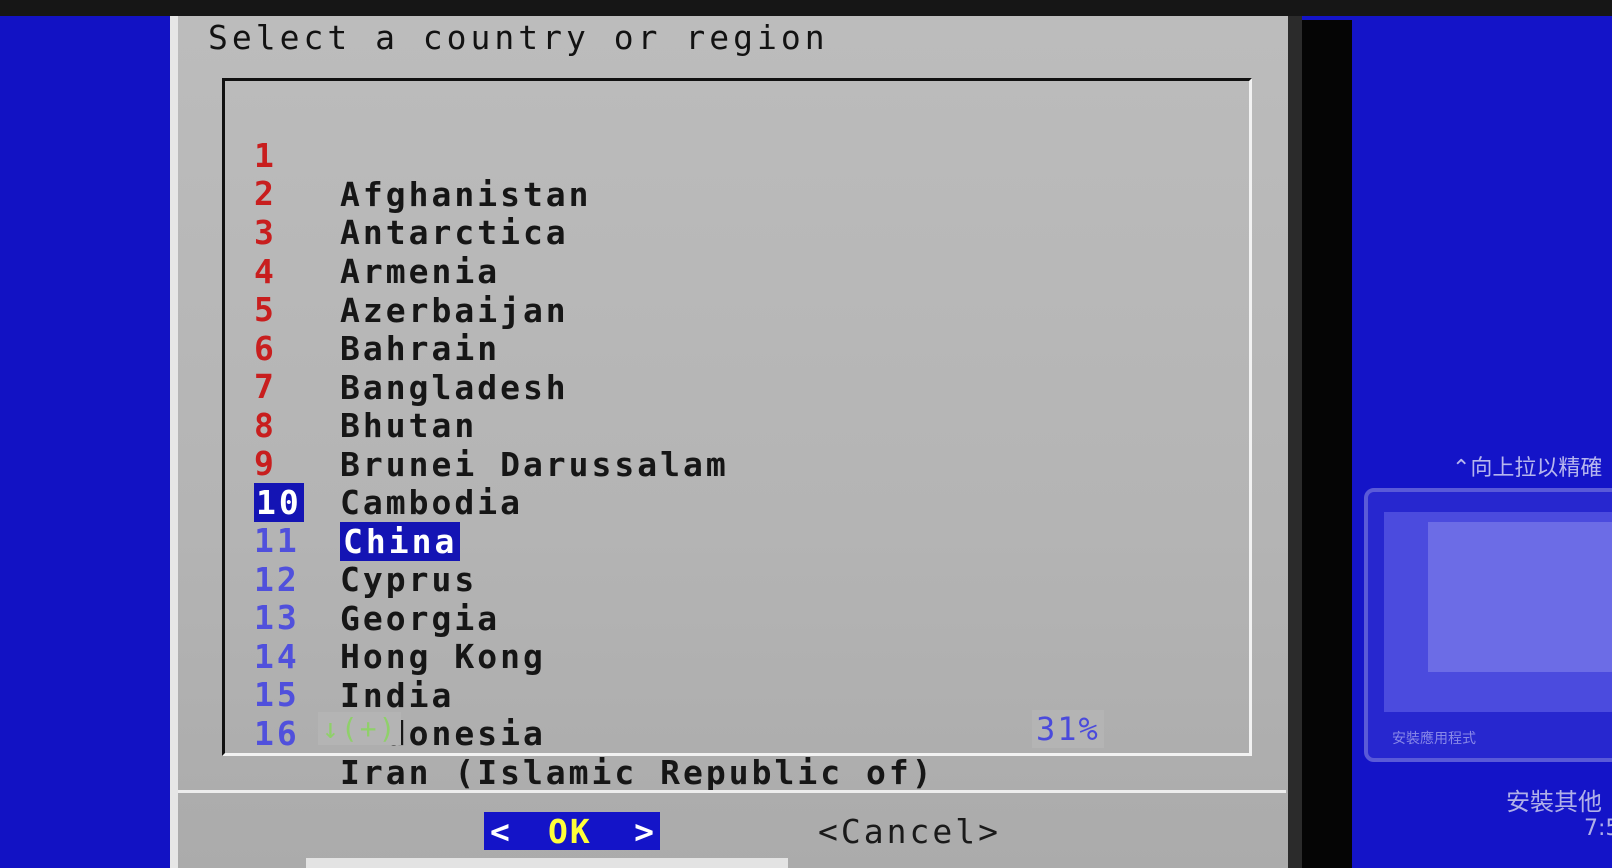 Image resolution: width=1612 pixels, height=868 pixels. I want to click on list-item: 12 Georgia, so click(375, 579).